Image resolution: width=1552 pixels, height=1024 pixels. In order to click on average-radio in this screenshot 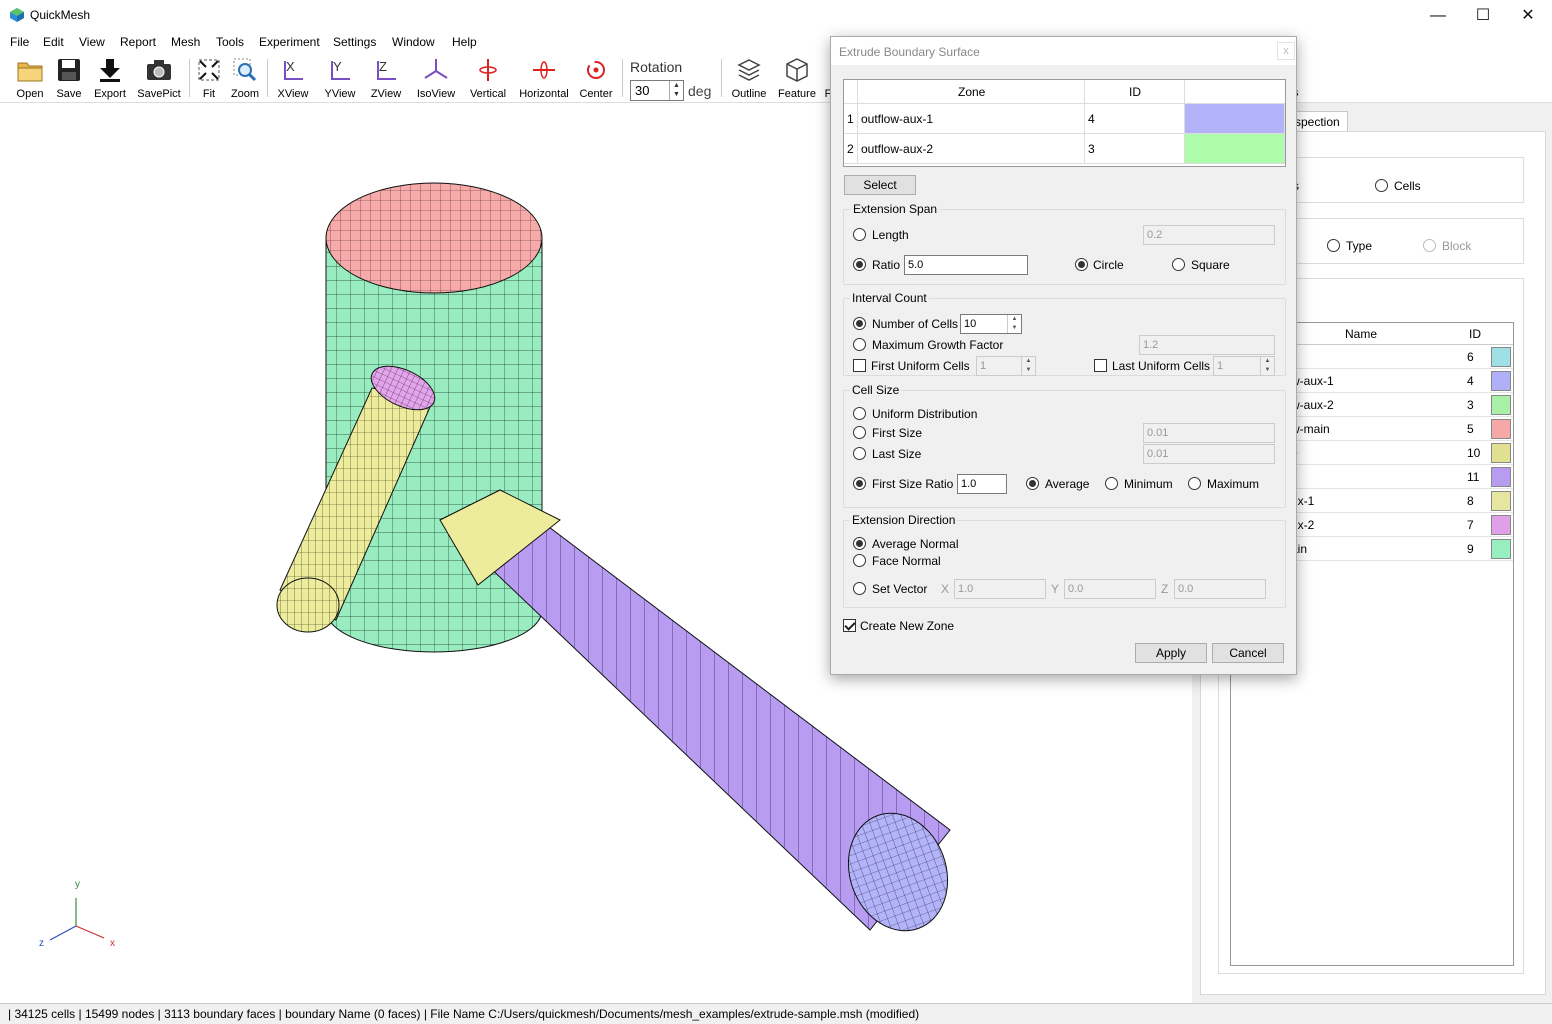, I will do `click(1032, 483)`.